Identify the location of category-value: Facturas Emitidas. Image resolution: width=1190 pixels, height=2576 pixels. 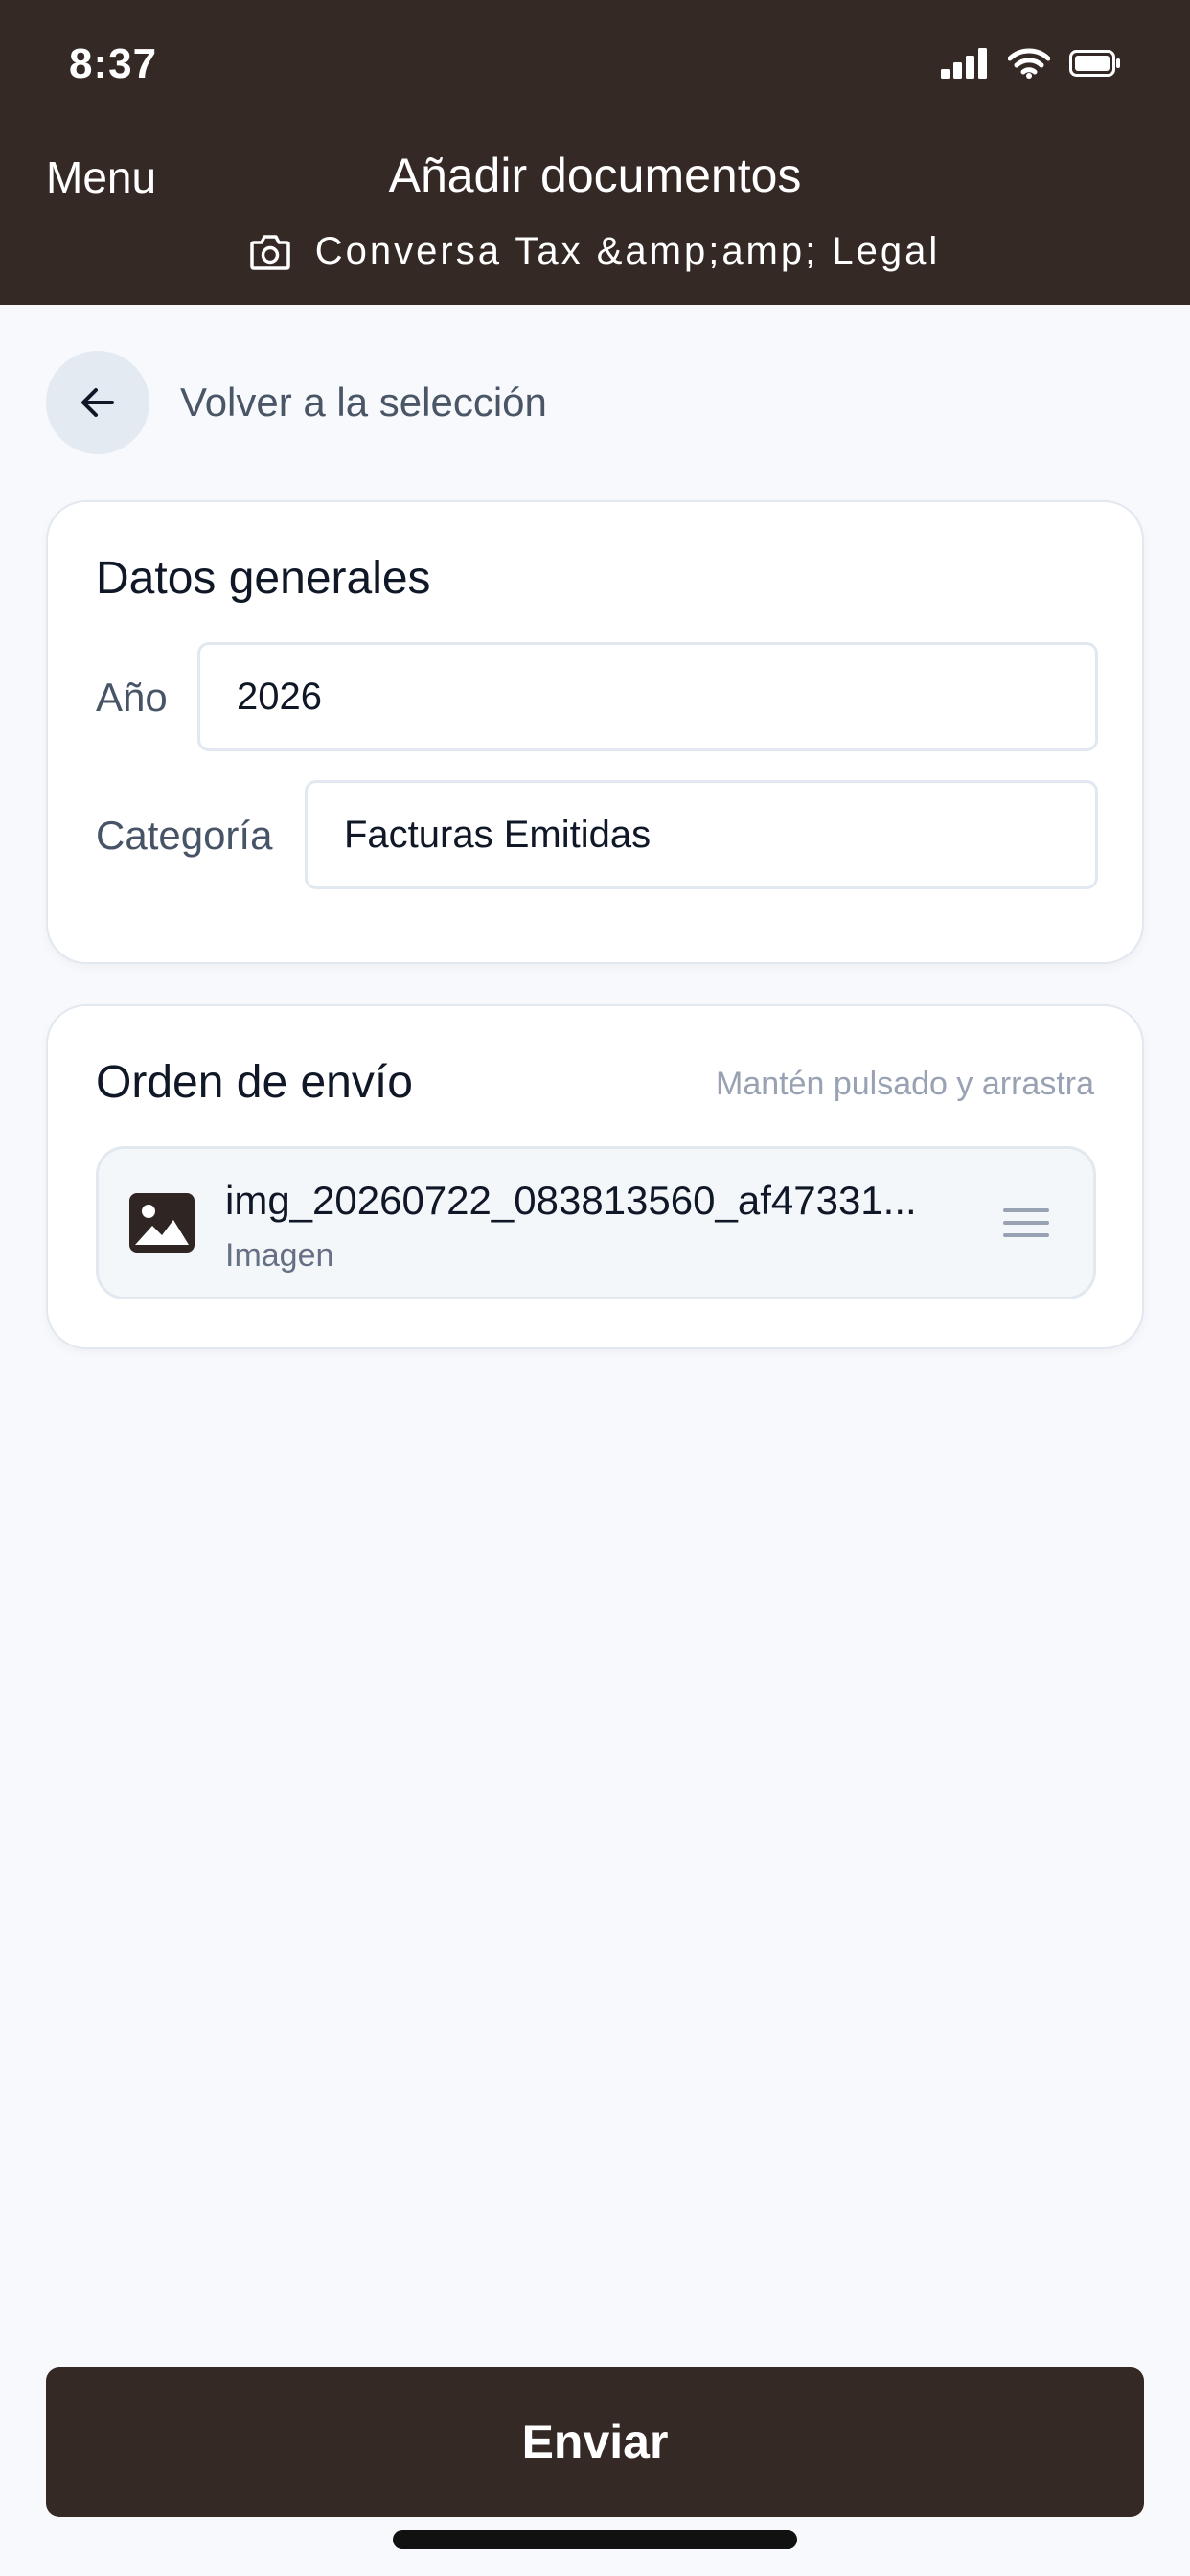
(498, 834).